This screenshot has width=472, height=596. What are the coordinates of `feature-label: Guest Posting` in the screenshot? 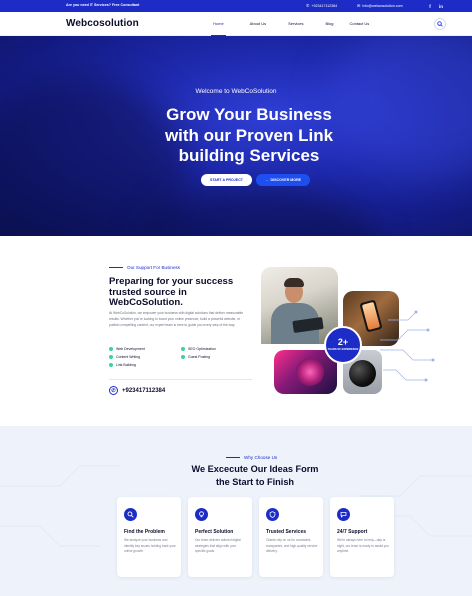 It's located at (199, 357).